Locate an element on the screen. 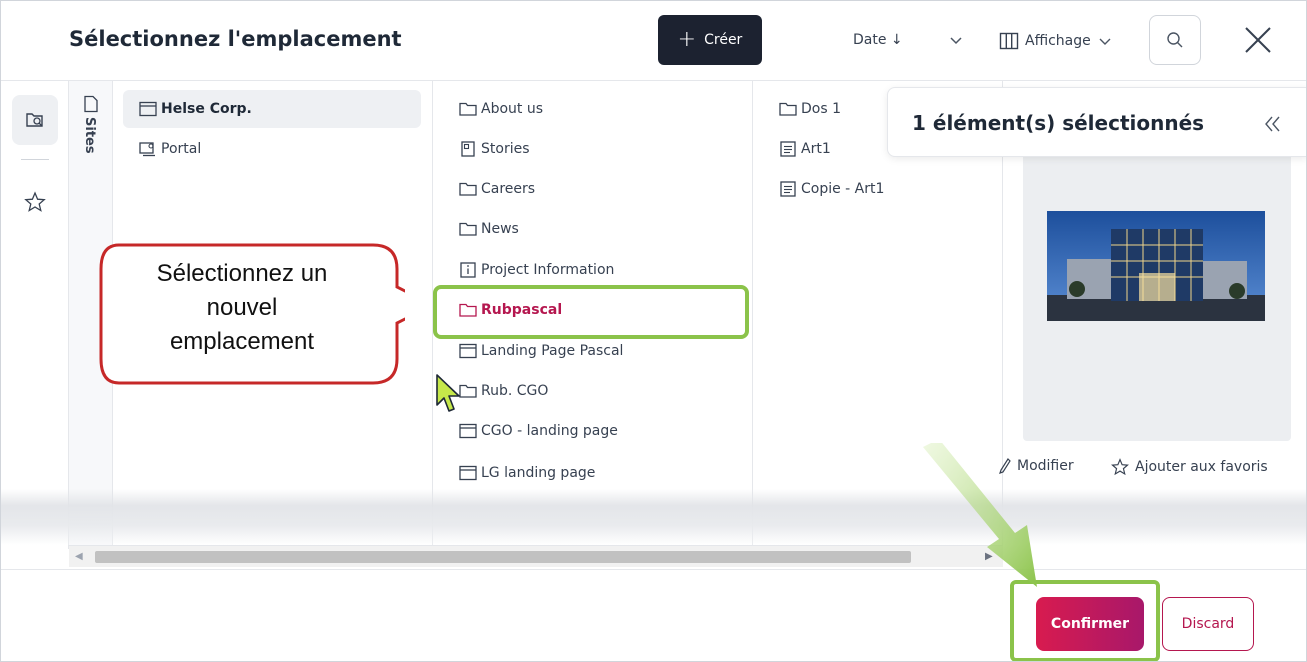  item-label: Helse Corp. is located at coordinates (206, 109).